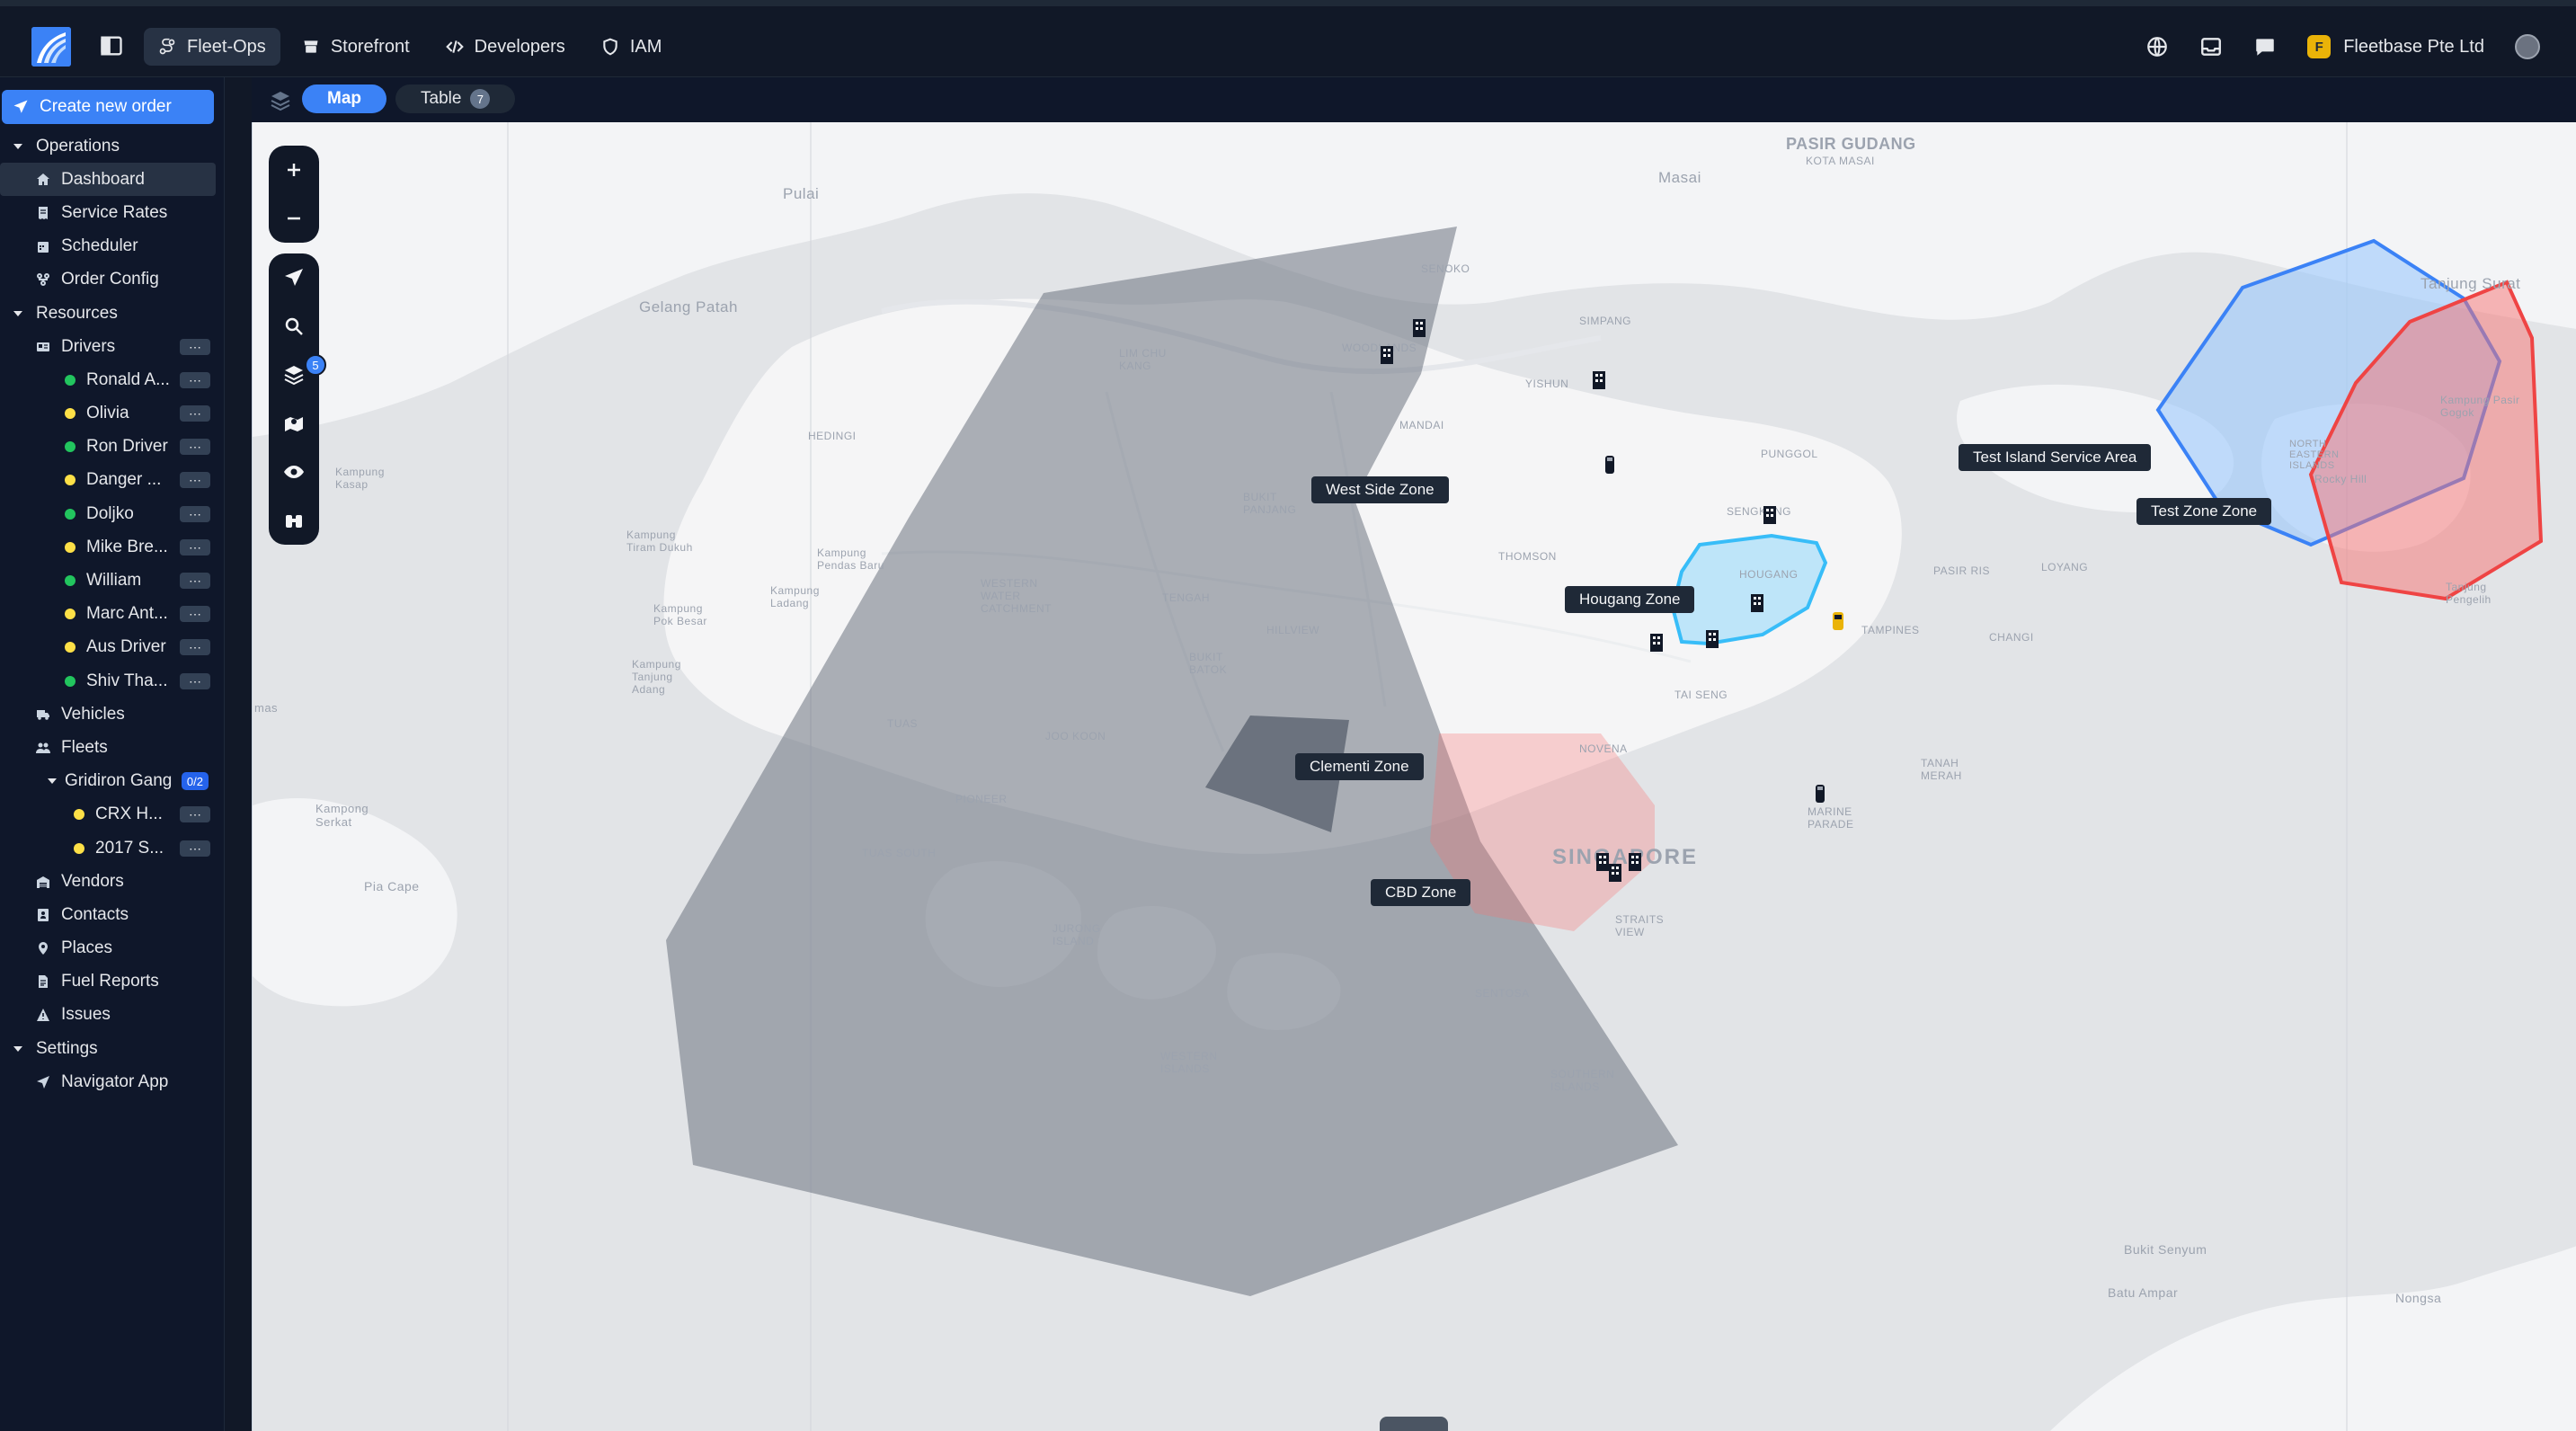 Image resolution: width=2576 pixels, height=1431 pixels. Describe the element at coordinates (297, 375) in the screenshot. I see `map-layers-button: 5` at that location.